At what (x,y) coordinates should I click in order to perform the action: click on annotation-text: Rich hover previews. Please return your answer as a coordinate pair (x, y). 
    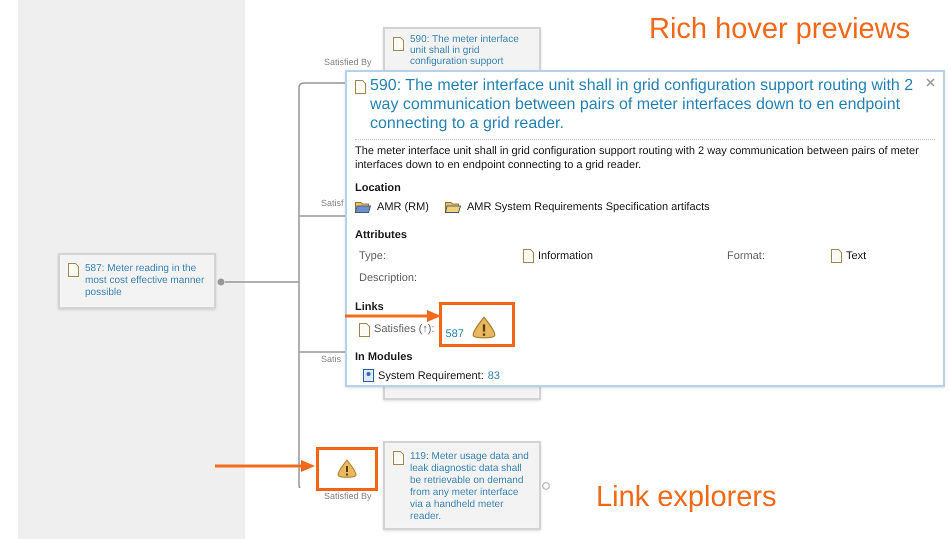
    Looking at the image, I should click on (779, 29).